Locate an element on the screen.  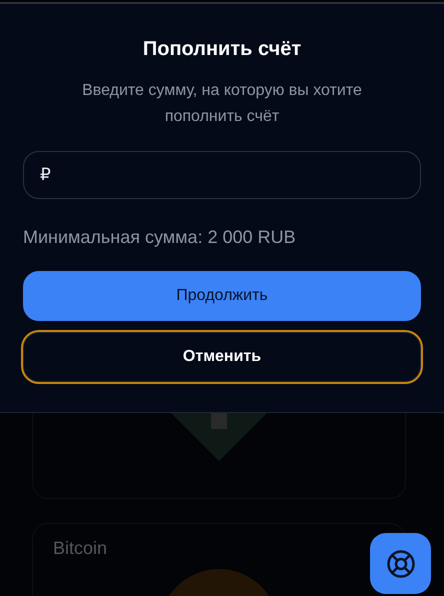
ruble-prefix: ₽ is located at coordinates (45, 175).